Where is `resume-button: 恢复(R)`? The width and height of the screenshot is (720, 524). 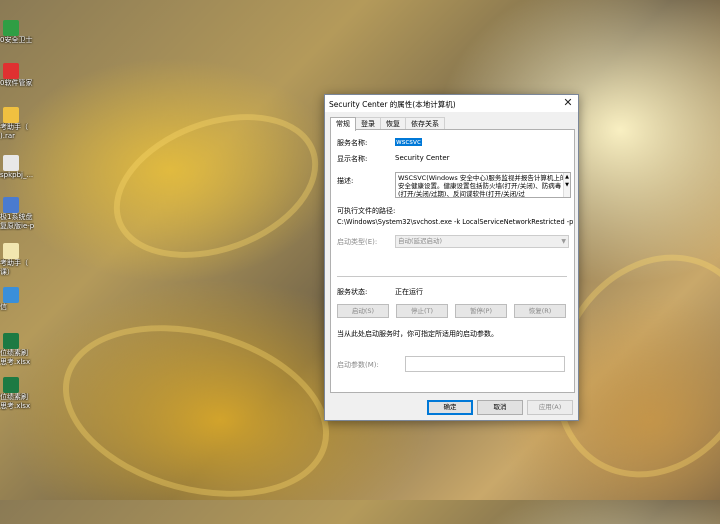 resume-button: 恢复(R) is located at coordinates (540, 311).